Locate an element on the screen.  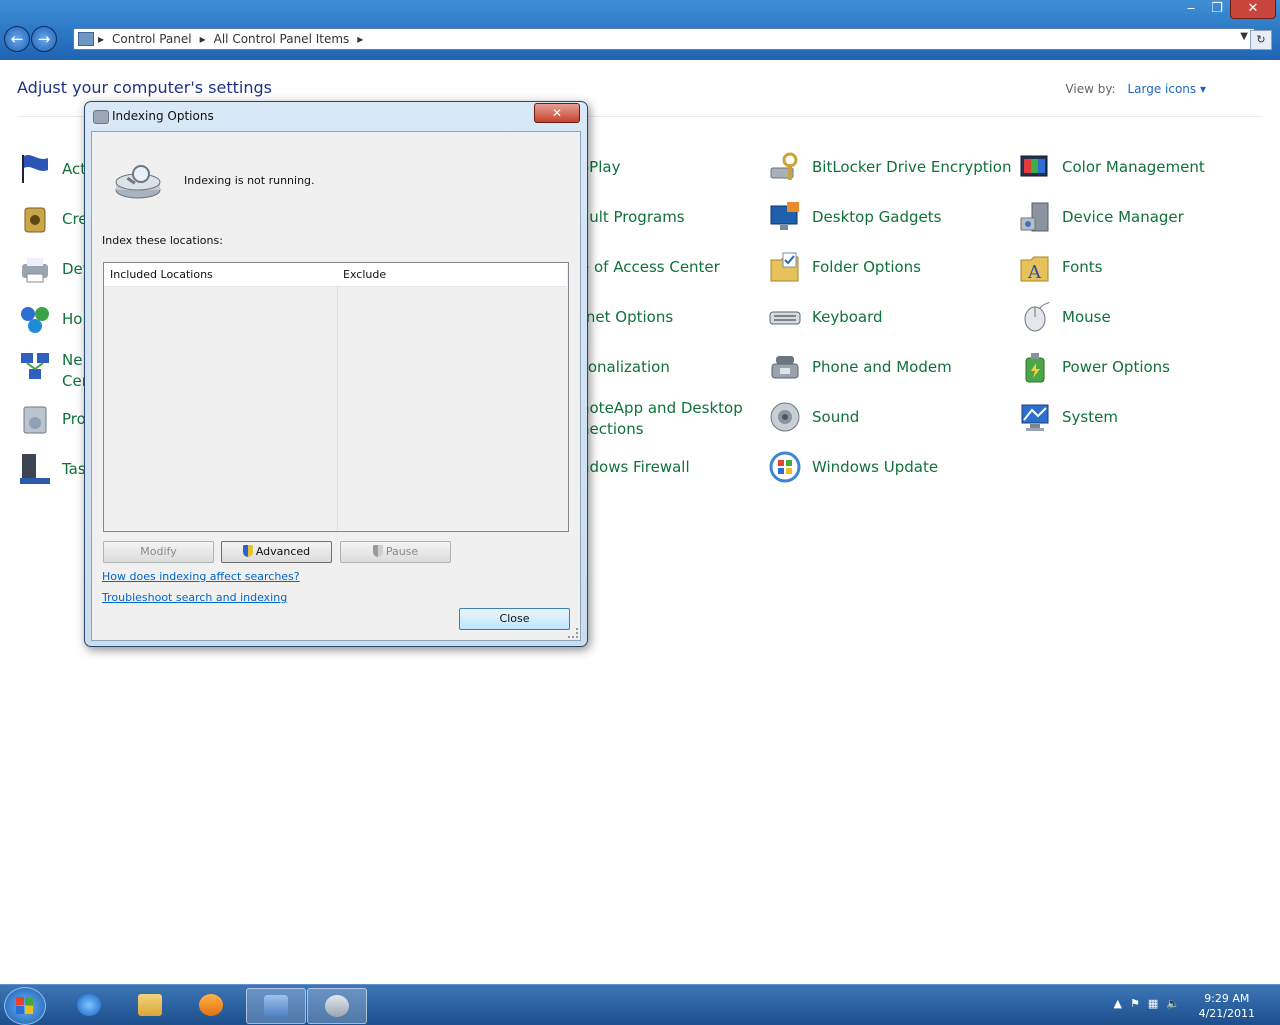
taskbar-icon is located at coordinates (35, 469).